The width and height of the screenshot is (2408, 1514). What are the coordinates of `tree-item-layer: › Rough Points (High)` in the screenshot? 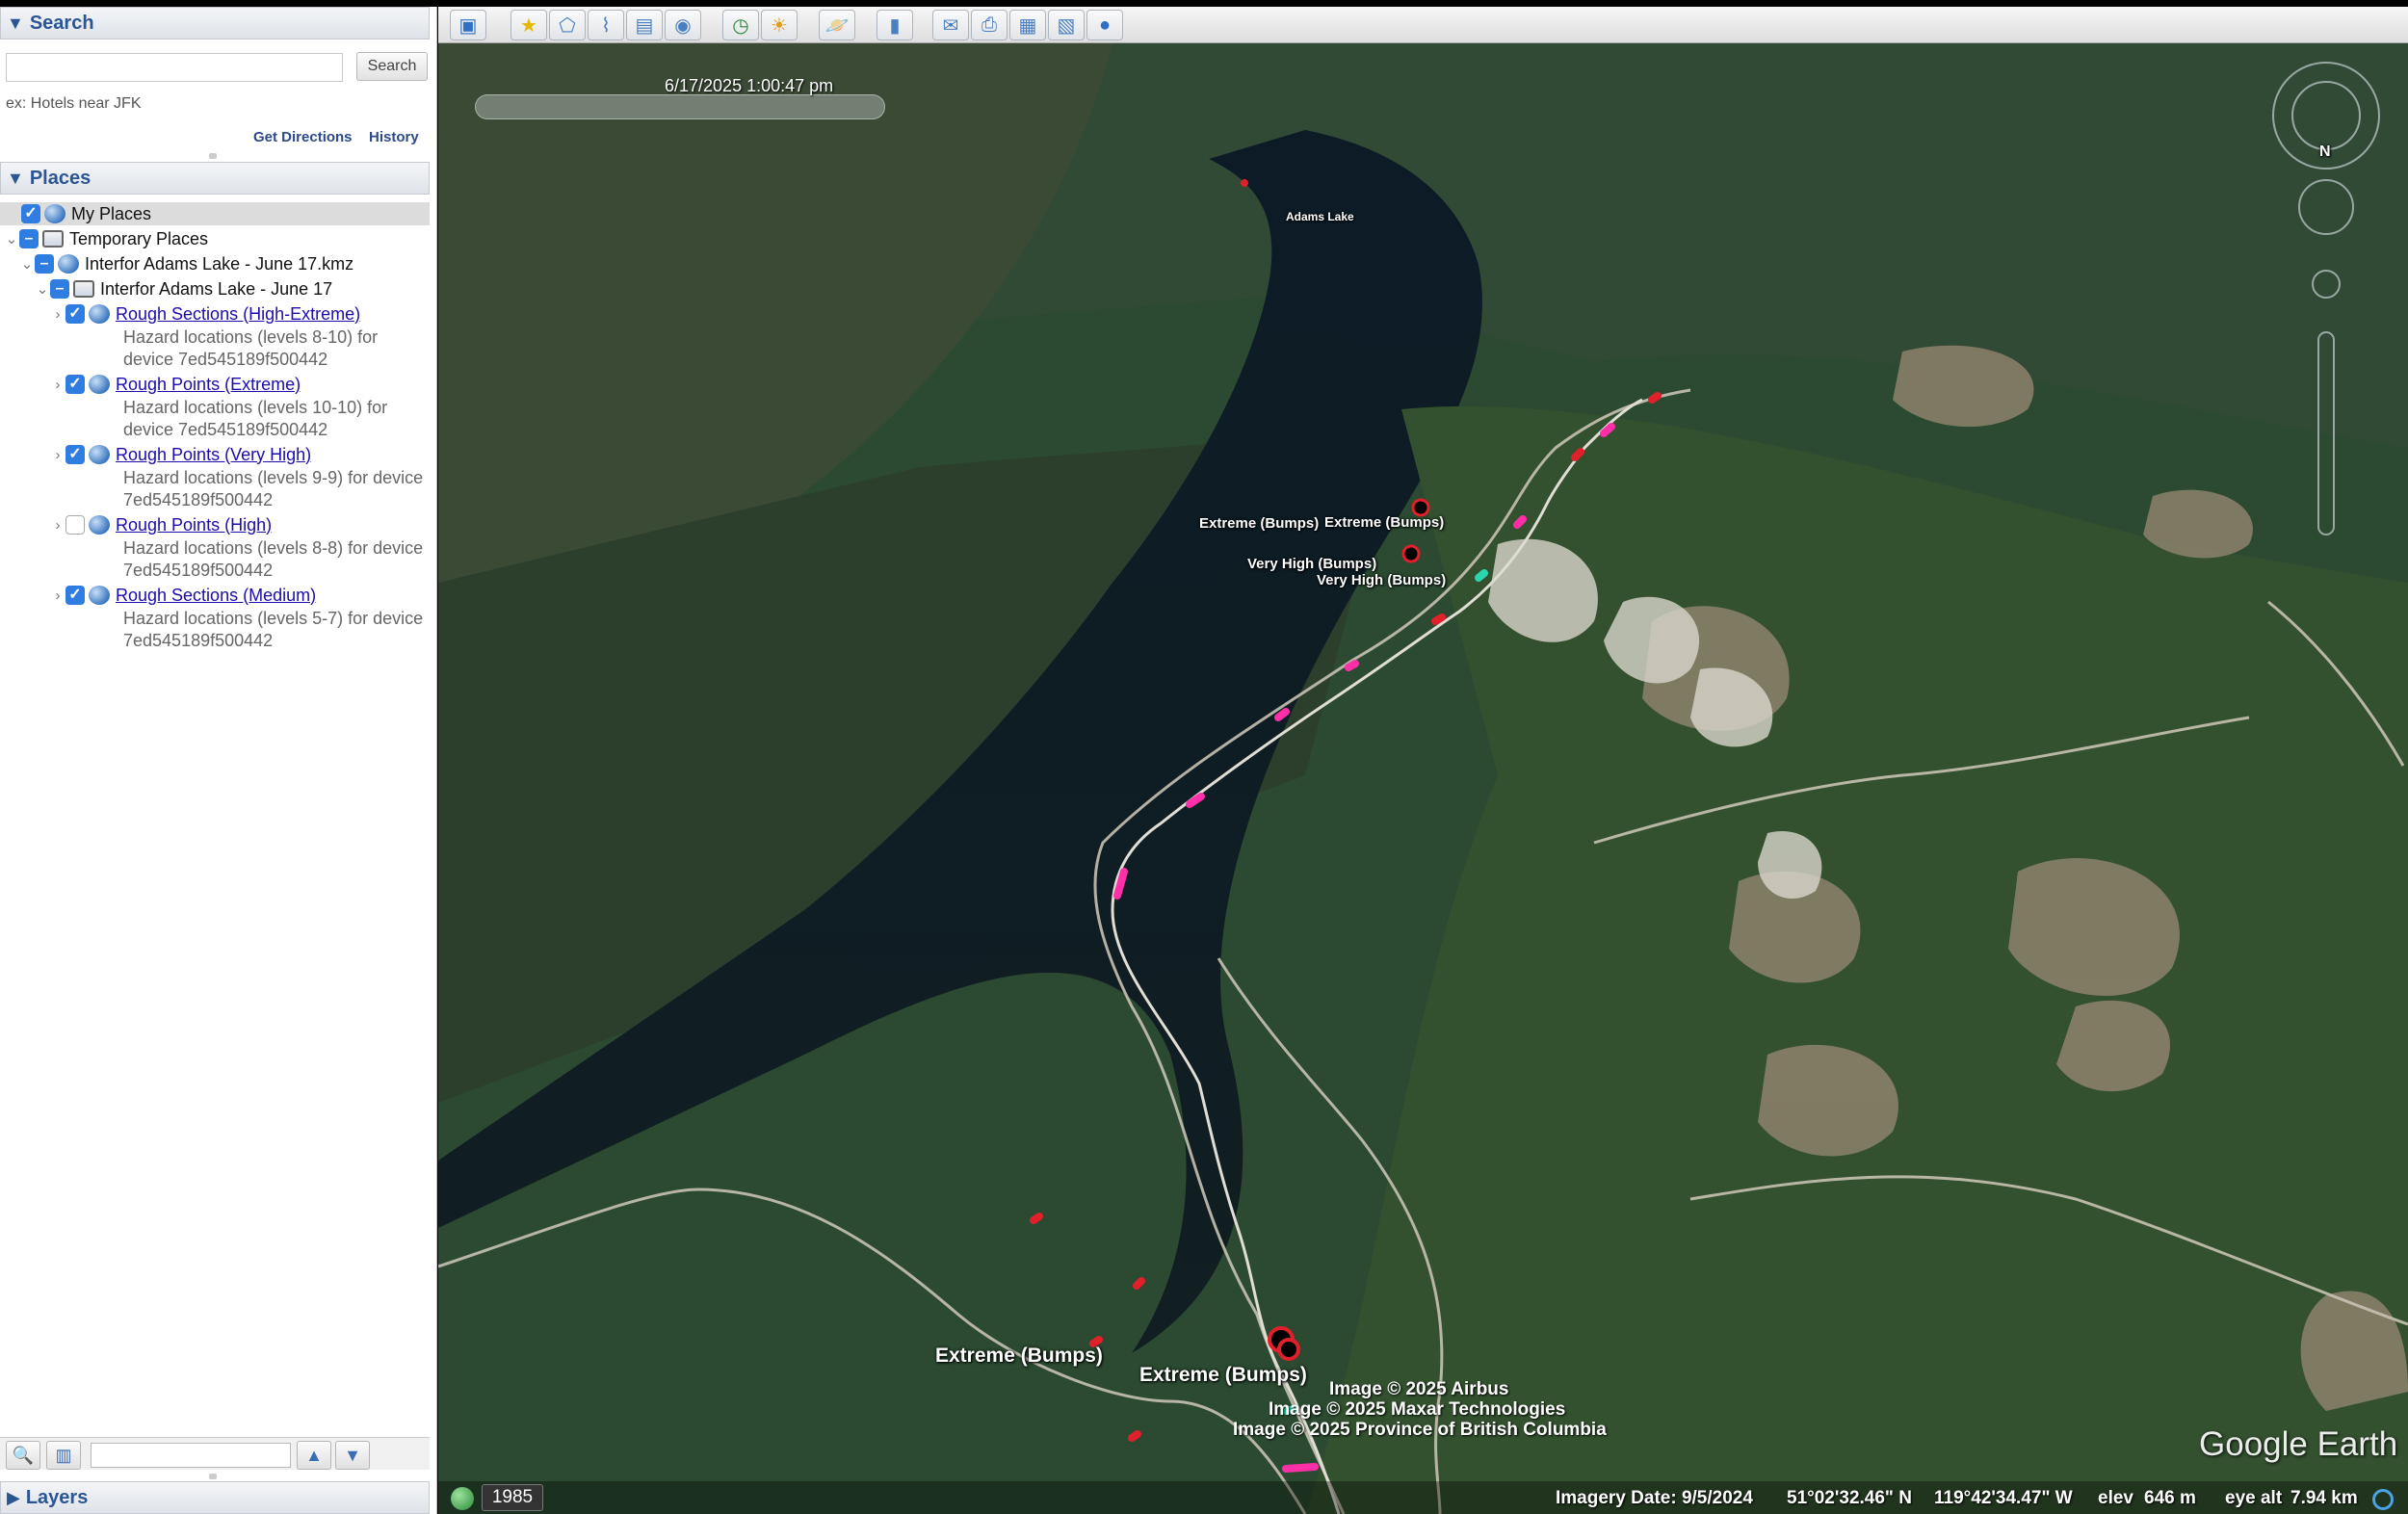 It's located at (136, 524).